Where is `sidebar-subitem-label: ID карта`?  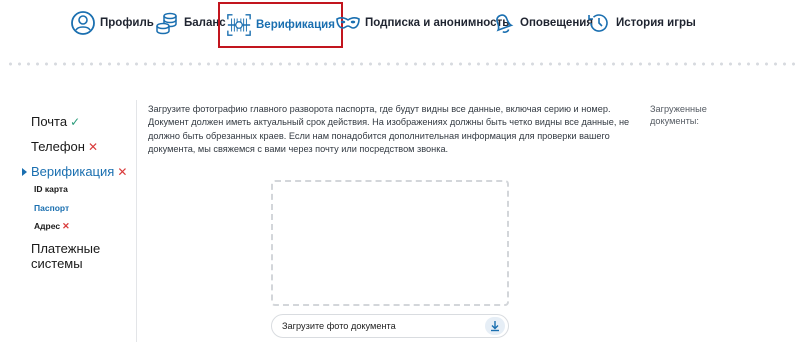 sidebar-subitem-label: ID карта is located at coordinates (51, 189).